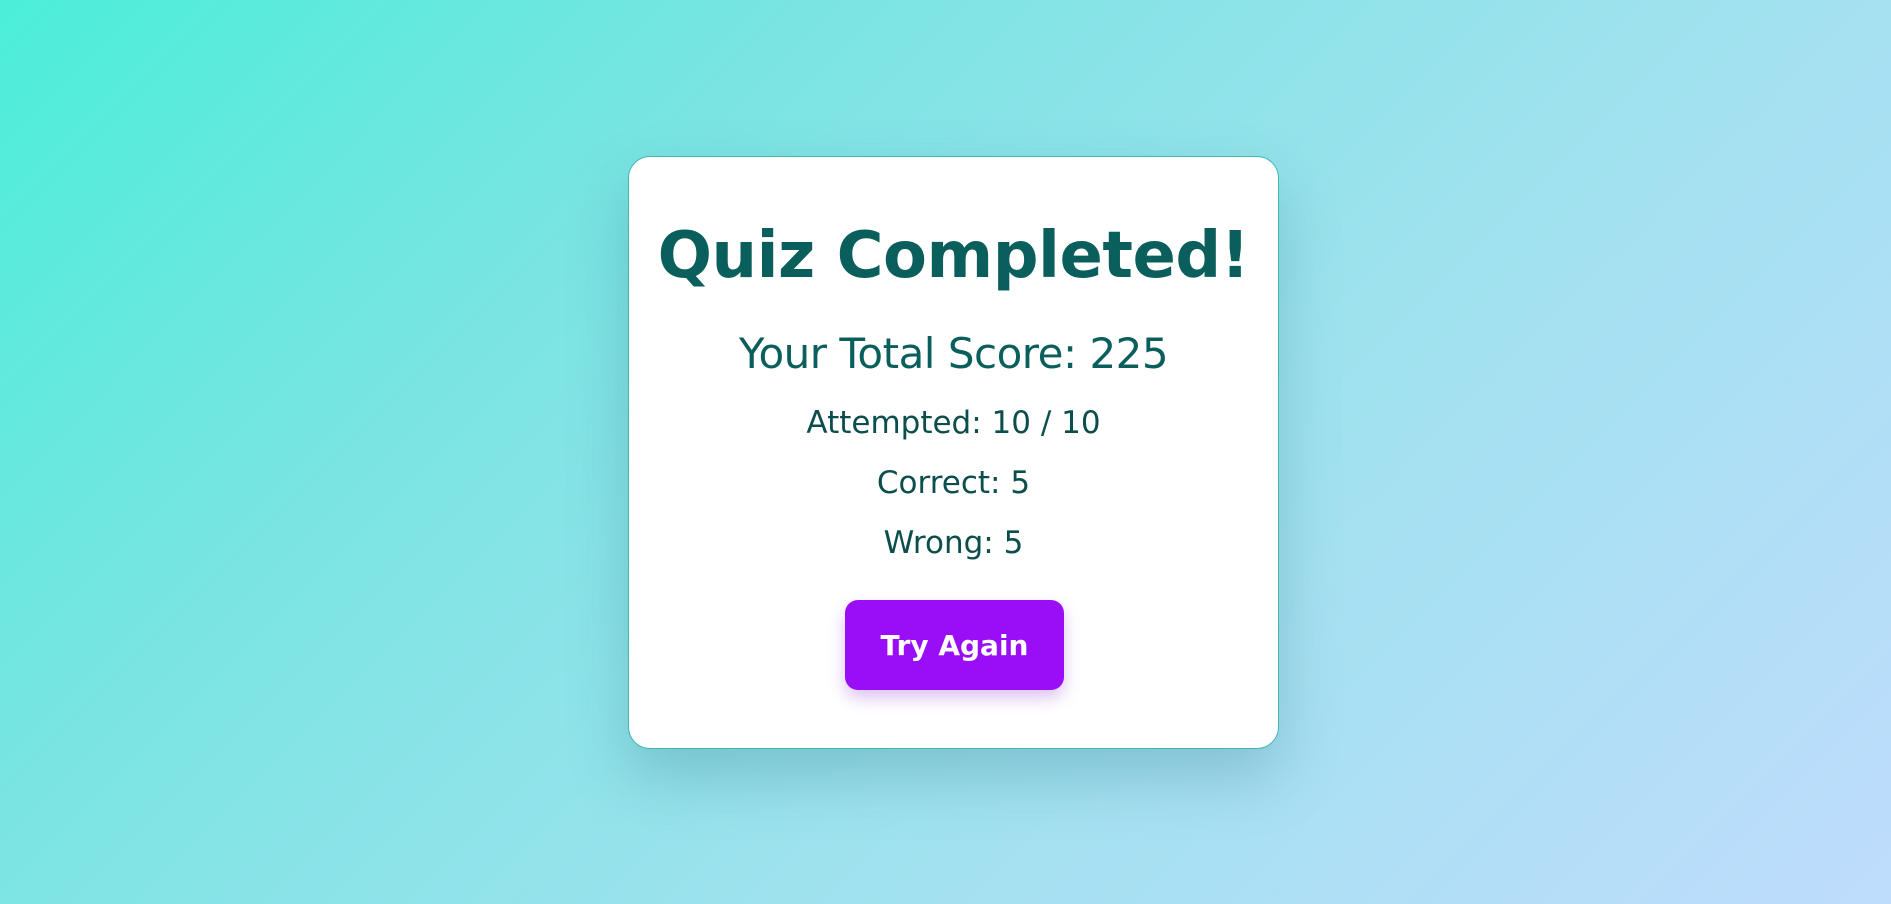  I want to click on try-again-button: Try Again, so click(954, 645).